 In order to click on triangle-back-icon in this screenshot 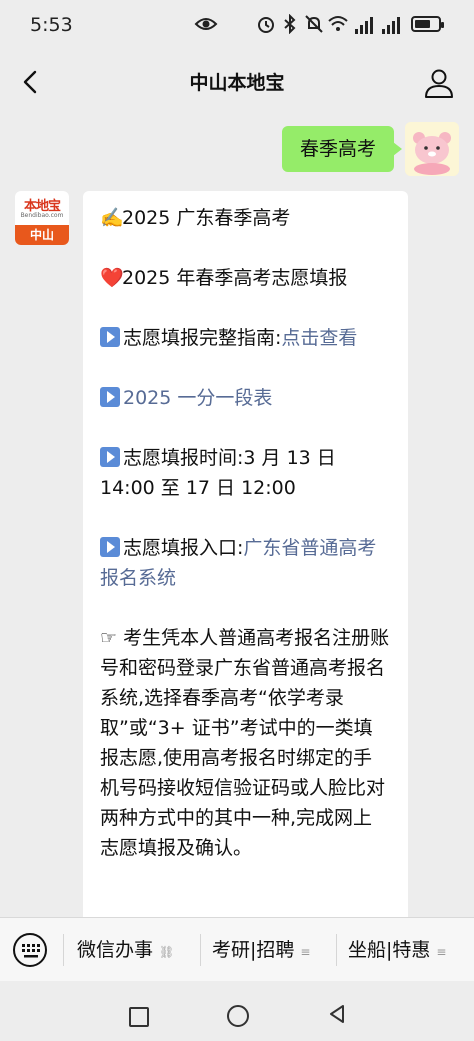, I will do `click(337, 1014)`.